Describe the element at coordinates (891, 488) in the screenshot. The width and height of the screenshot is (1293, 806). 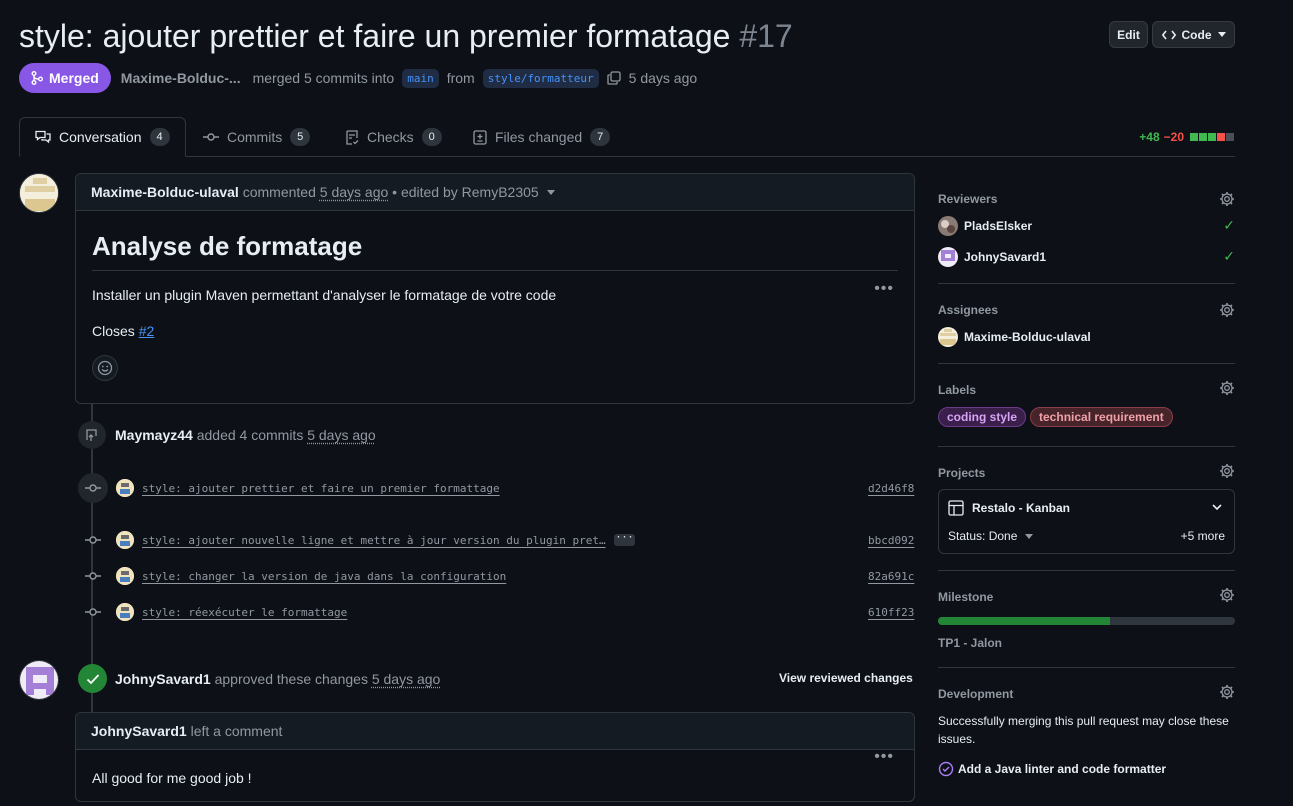
I see `commit-sha: d2d46f8` at that location.